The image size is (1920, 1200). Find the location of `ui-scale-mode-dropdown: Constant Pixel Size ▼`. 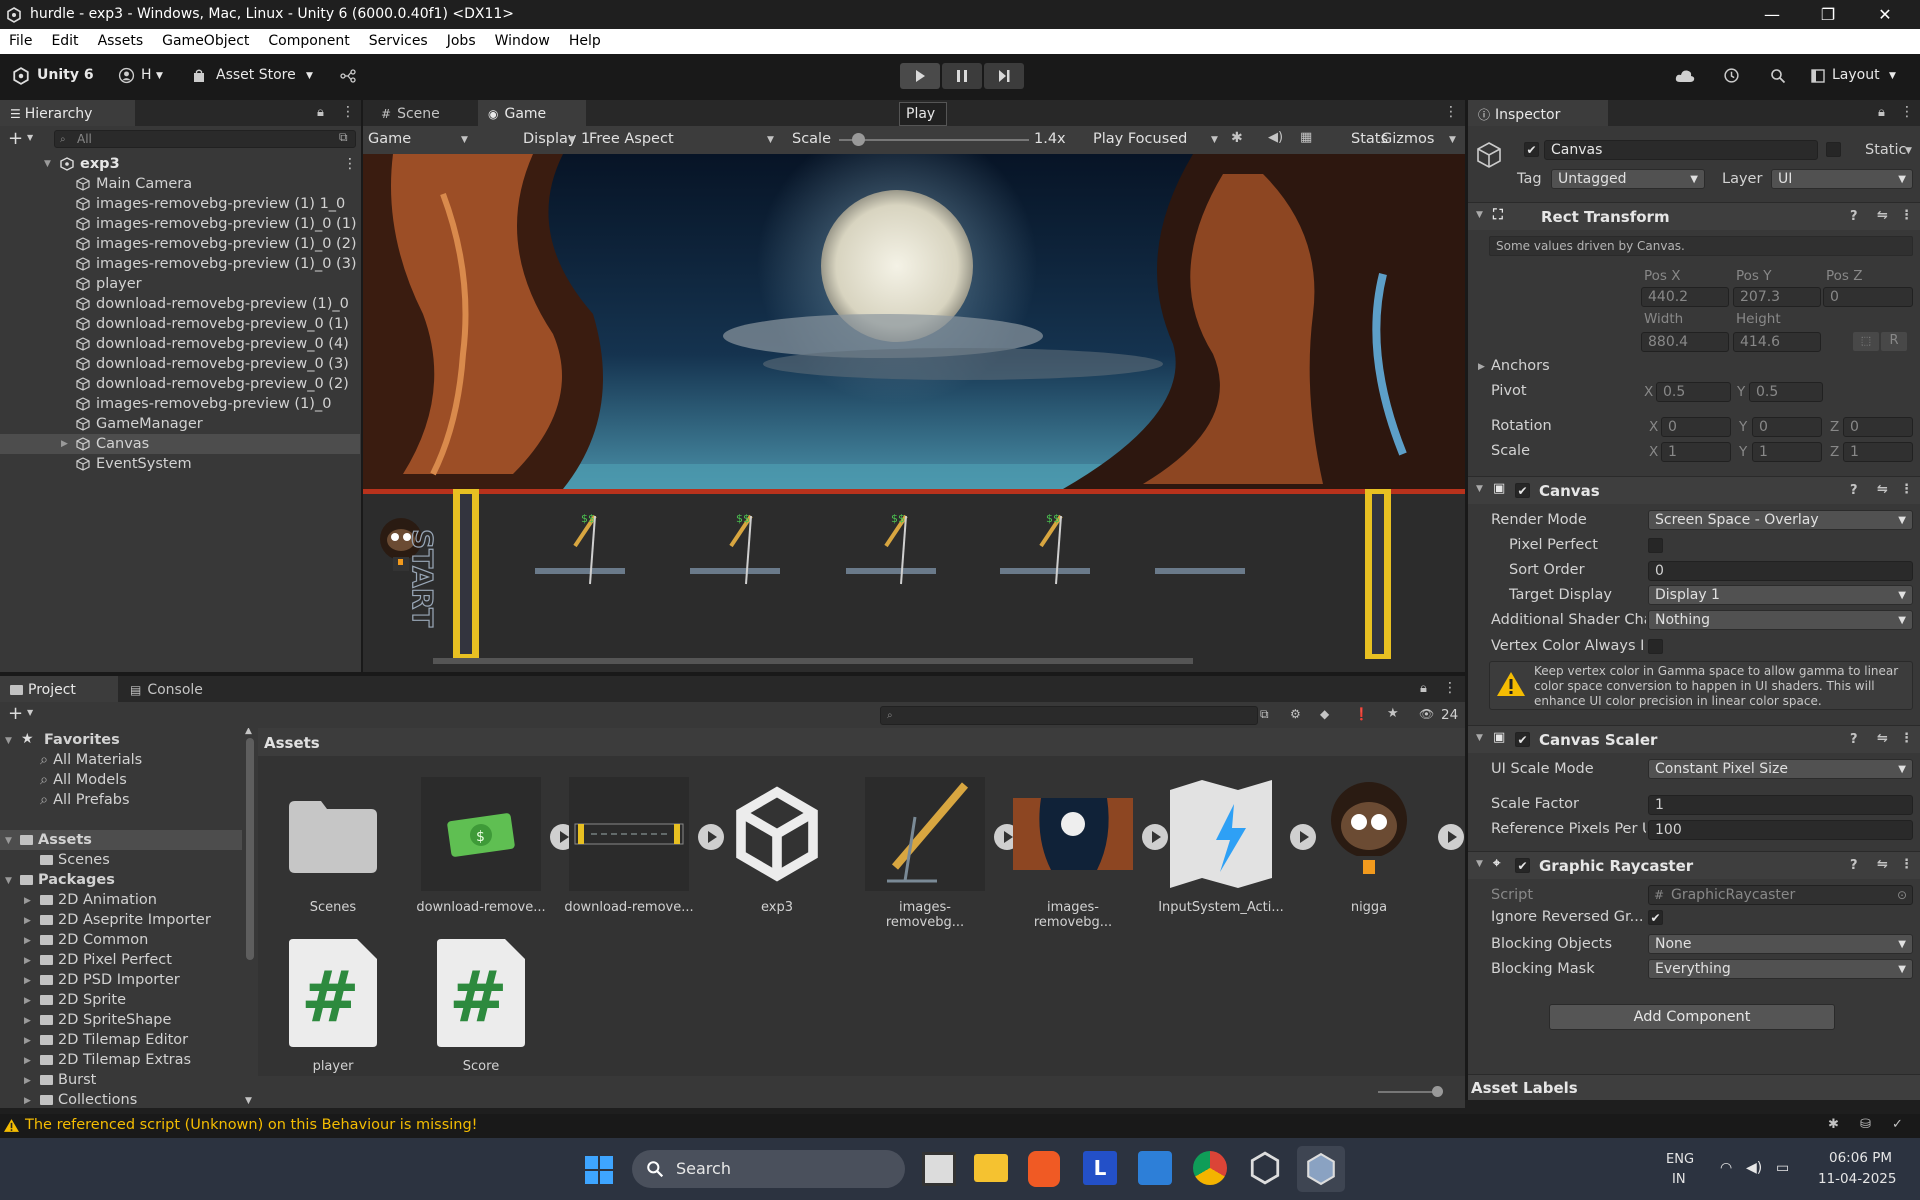

ui-scale-mode-dropdown: Constant Pixel Size ▼ is located at coordinates (1780, 769).